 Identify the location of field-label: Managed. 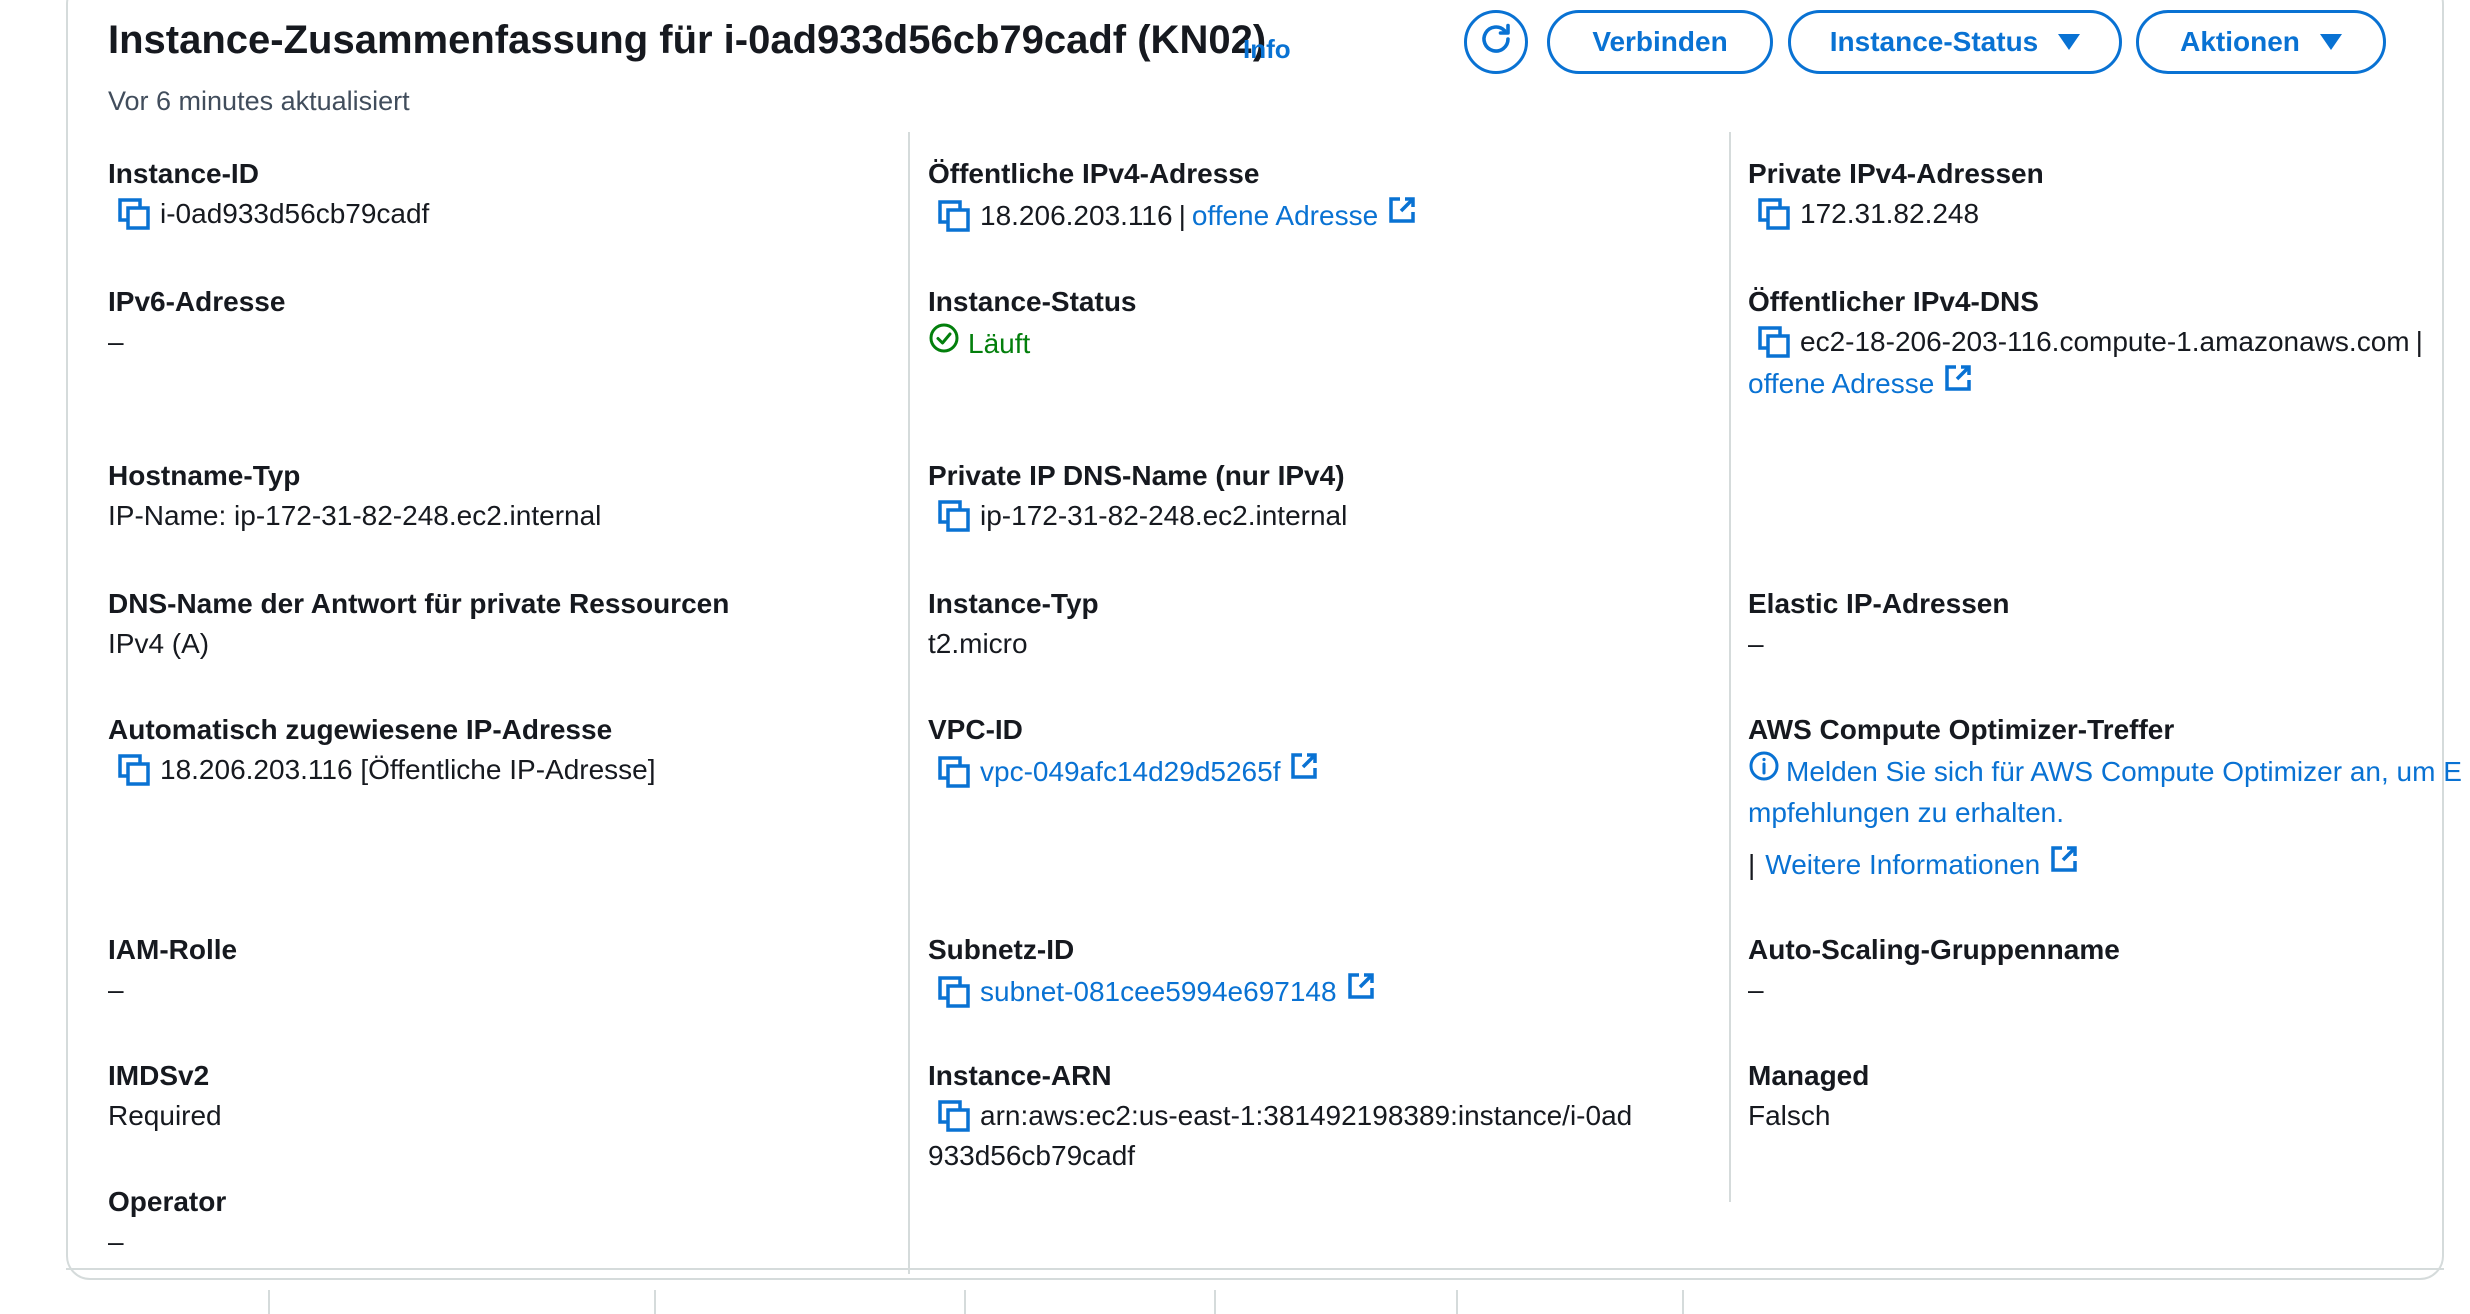
(1809, 1075).